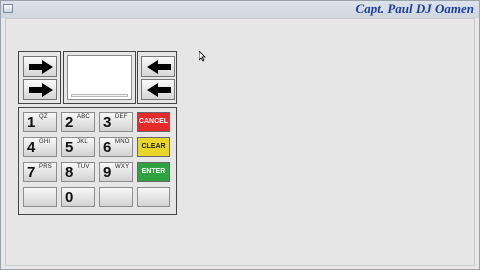 Image resolution: width=480 pixels, height=270 pixels. What do you see at coordinates (153, 172) in the screenshot?
I see `enter-button: ENTER` at bounding box center [153, 172].